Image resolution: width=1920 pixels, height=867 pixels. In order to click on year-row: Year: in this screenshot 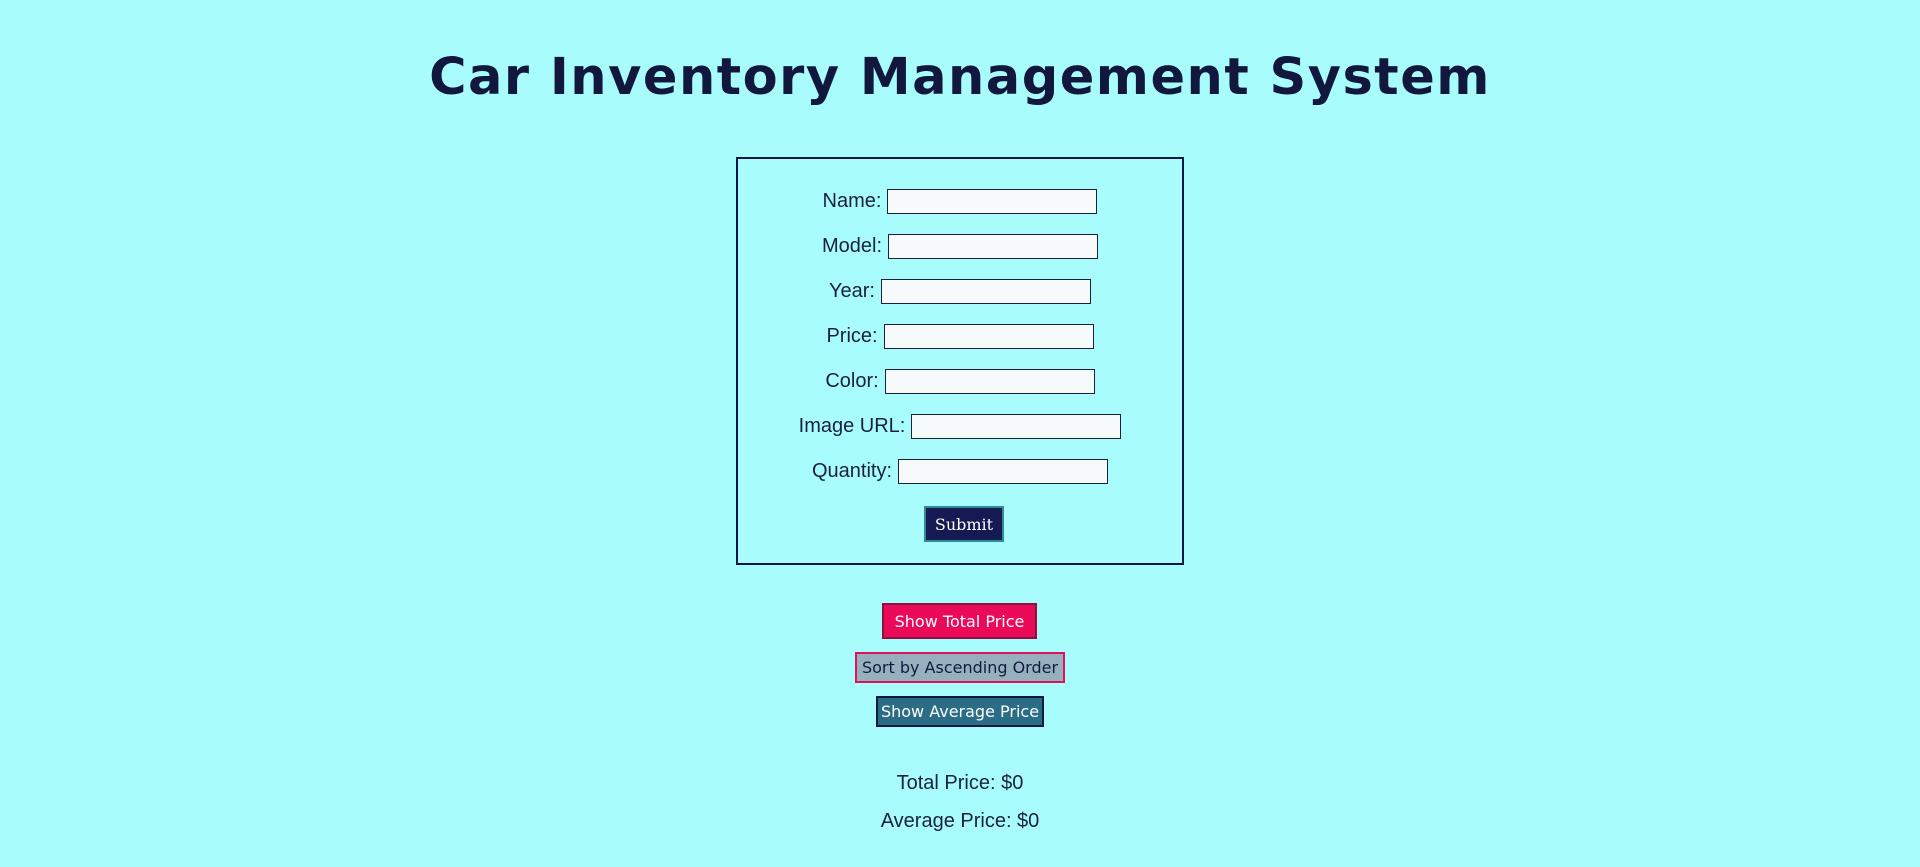, I will do `click(960, 291)`.